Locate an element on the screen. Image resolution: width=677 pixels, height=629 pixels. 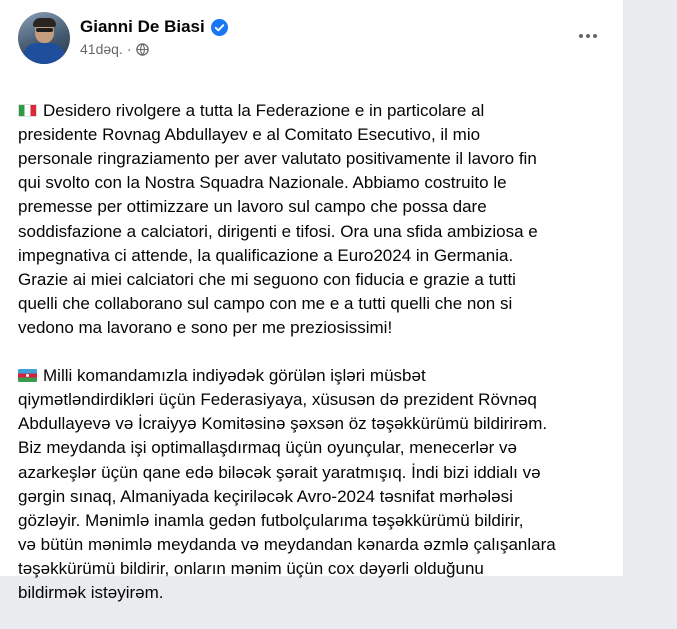
author-avatar is located at coordinates (44, 38).